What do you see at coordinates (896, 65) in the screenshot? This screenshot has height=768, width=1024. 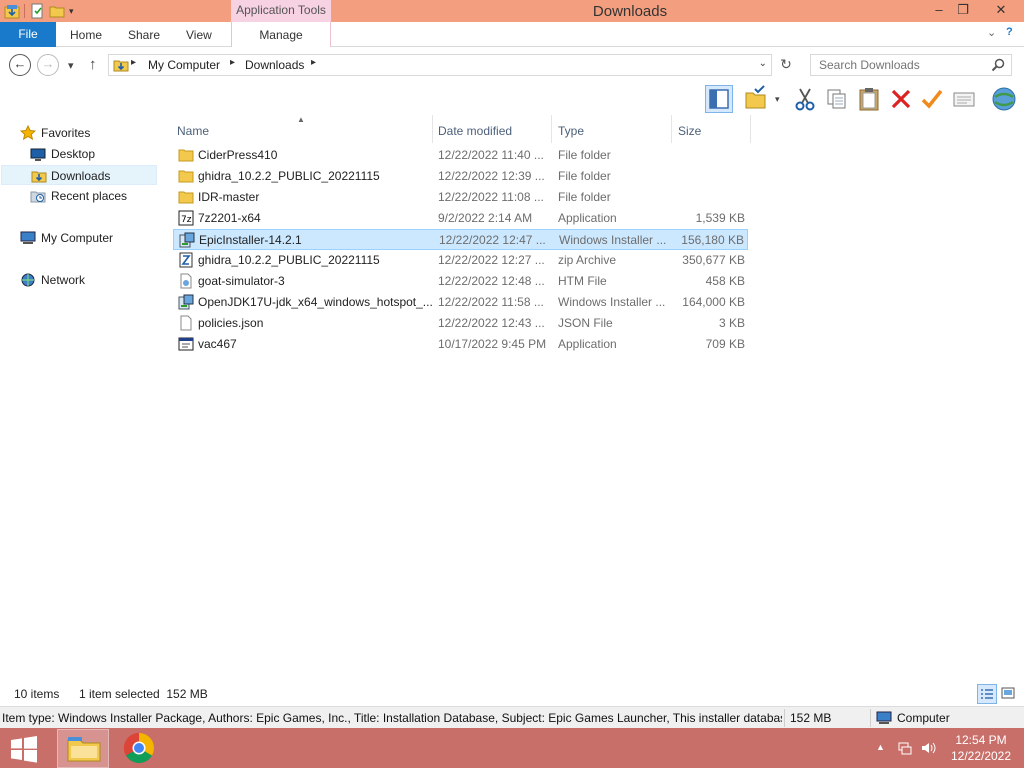 I see `search-input` at bounding box center [896, 65].